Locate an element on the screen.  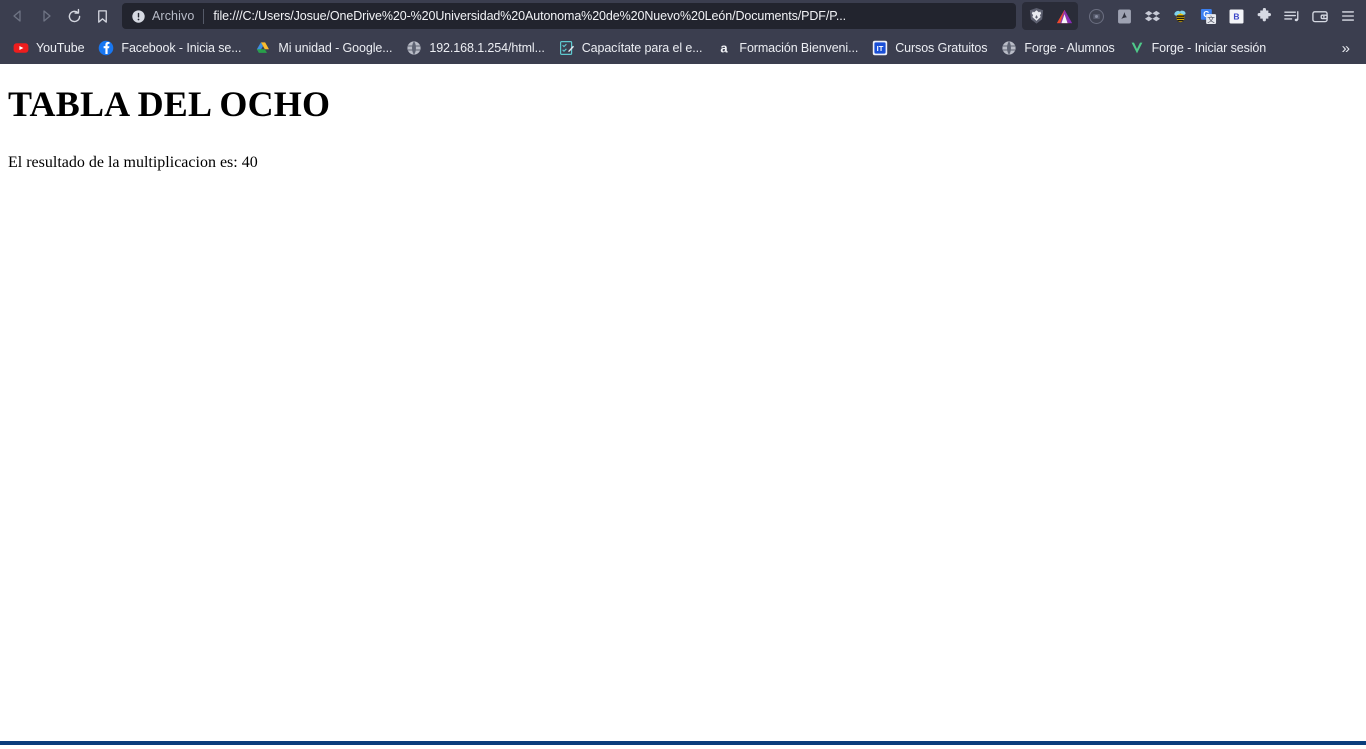
brave-actions-group is located at coordinates (1050, 16).